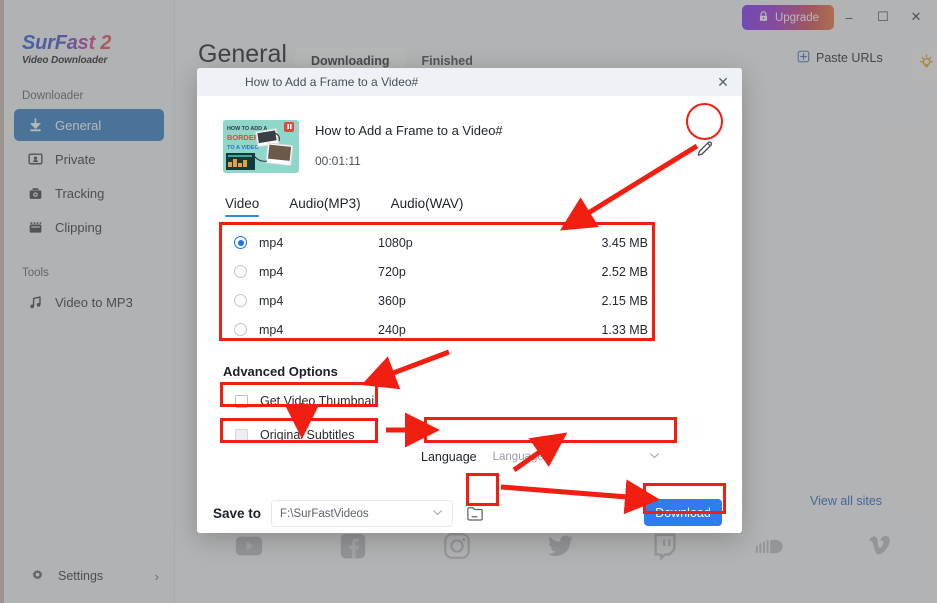 The image size is (937, 603). What do you see at coordinates (449, 456) in the screenshot?
I see `language-label: Language` at bounding box center [449, 456].